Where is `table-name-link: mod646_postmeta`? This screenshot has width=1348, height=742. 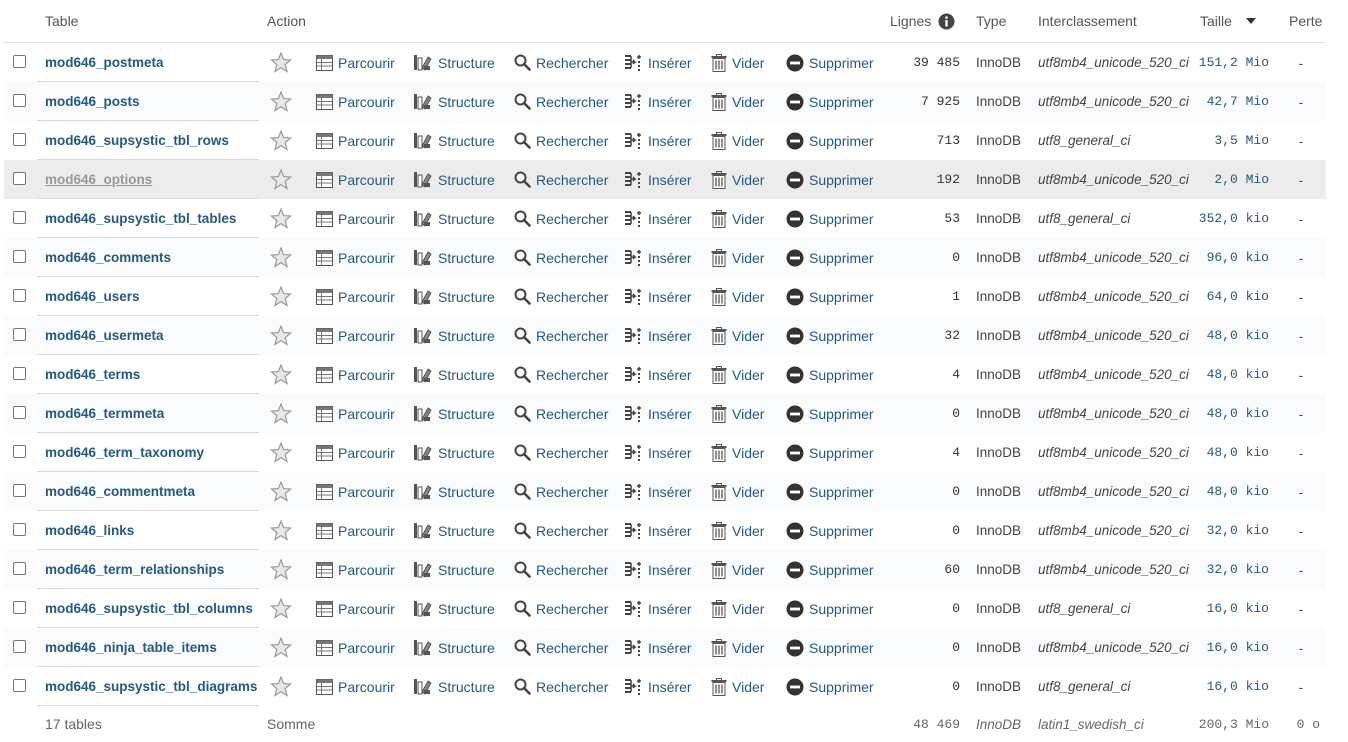
table-name-link: mod646_postmeta is located at coordinates (104, 62).